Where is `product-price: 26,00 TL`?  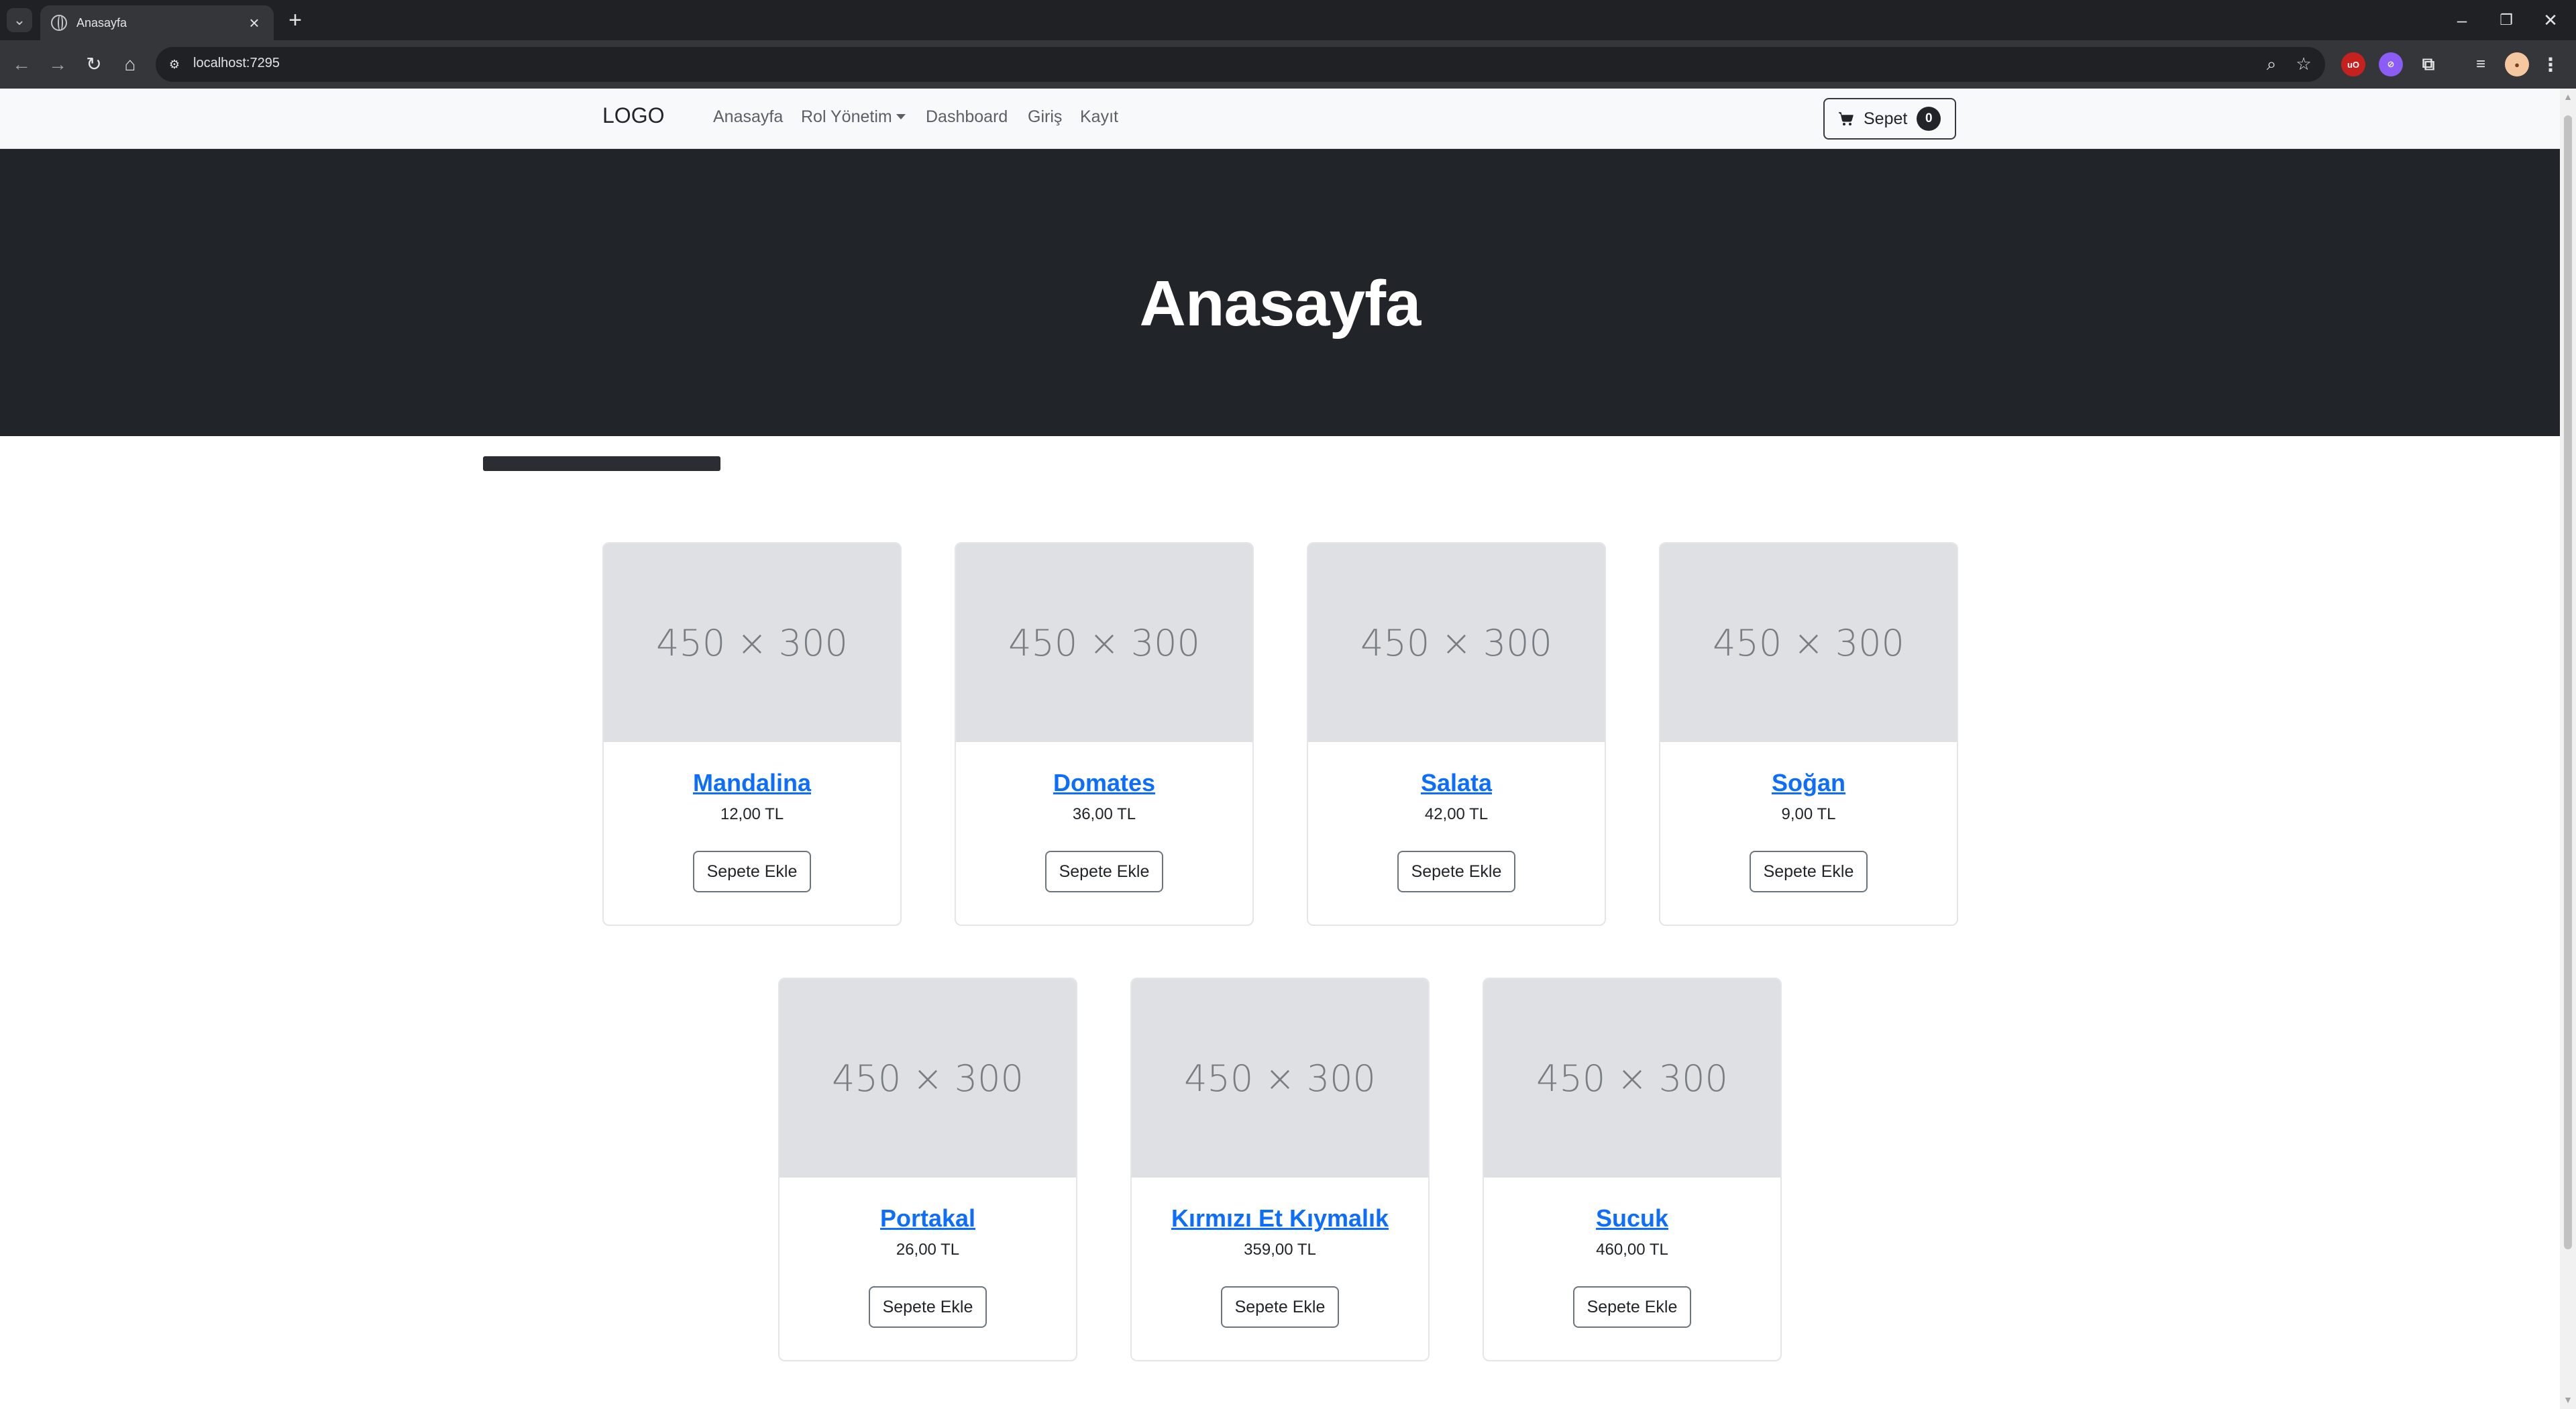
product-price: 26,00 TL is located at coordinates (928, 1250).